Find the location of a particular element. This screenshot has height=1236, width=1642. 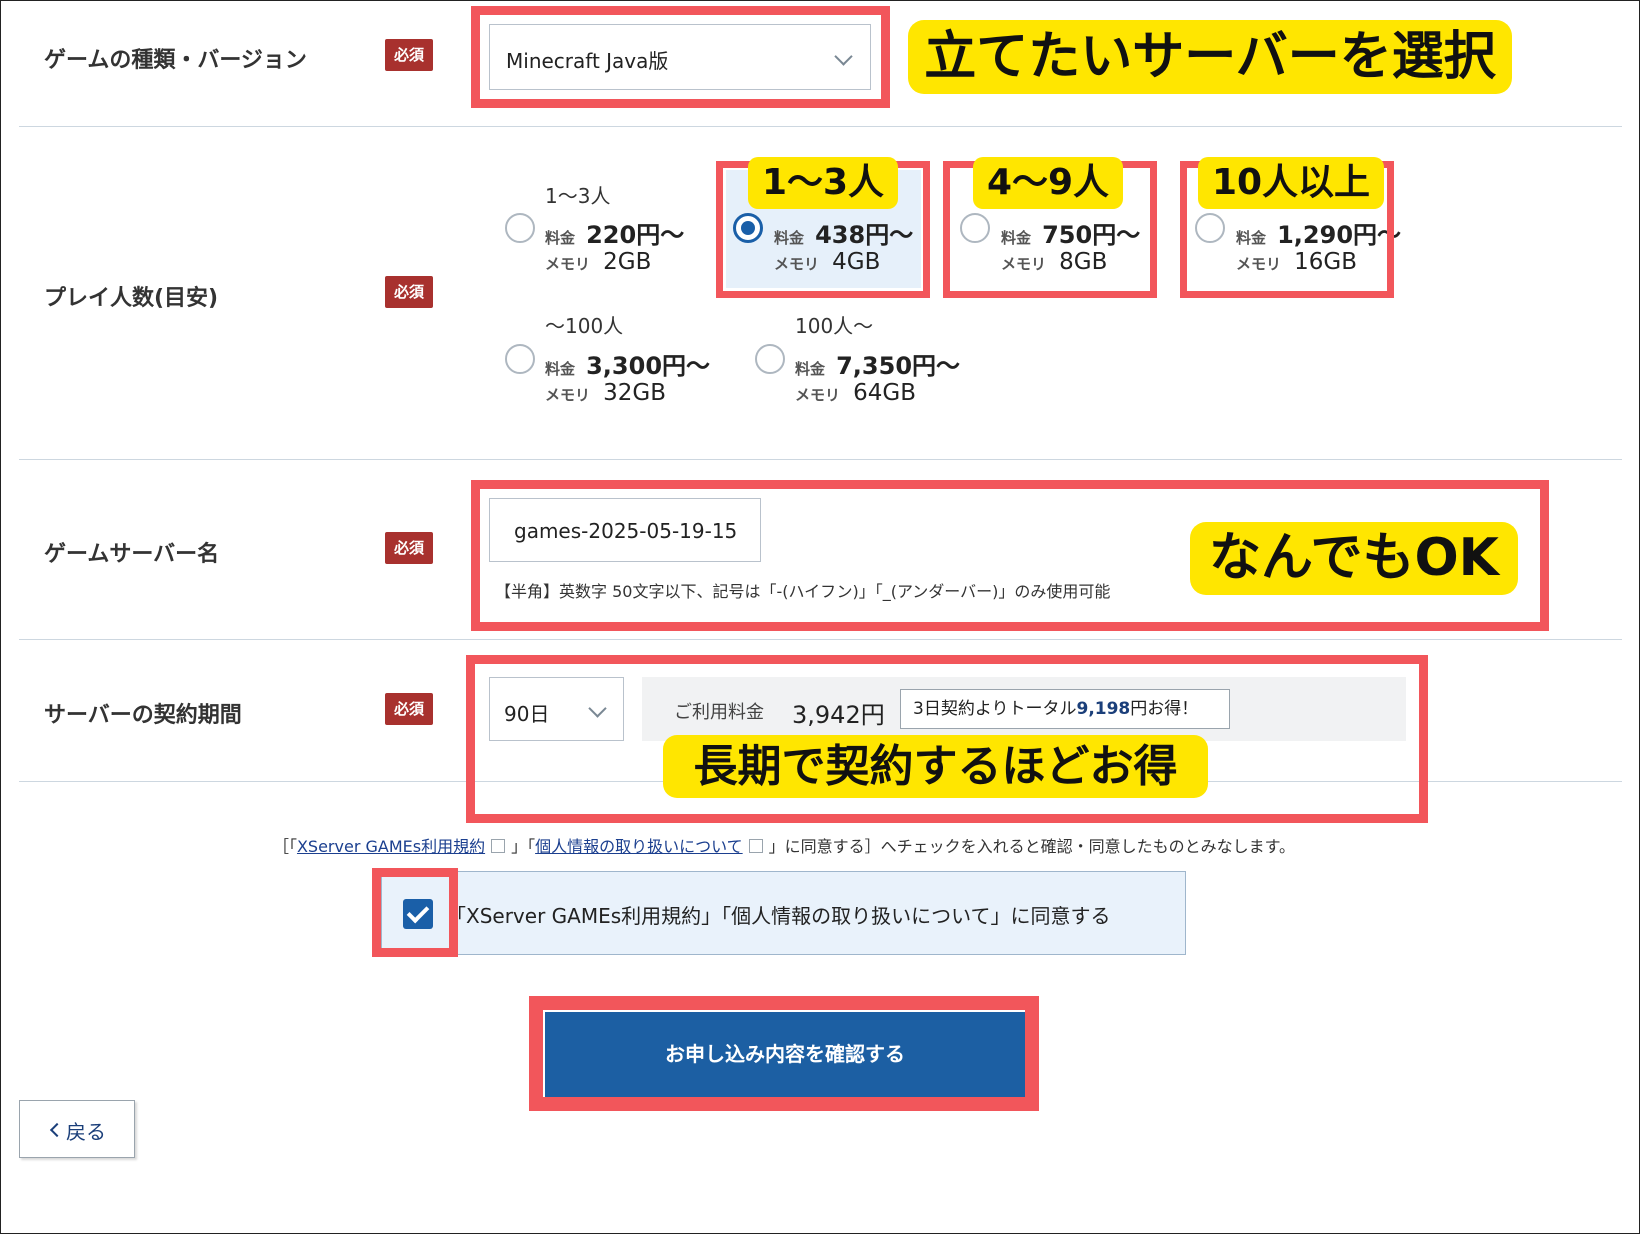

option-memory: 32GB is located at coordinates (634, 393).